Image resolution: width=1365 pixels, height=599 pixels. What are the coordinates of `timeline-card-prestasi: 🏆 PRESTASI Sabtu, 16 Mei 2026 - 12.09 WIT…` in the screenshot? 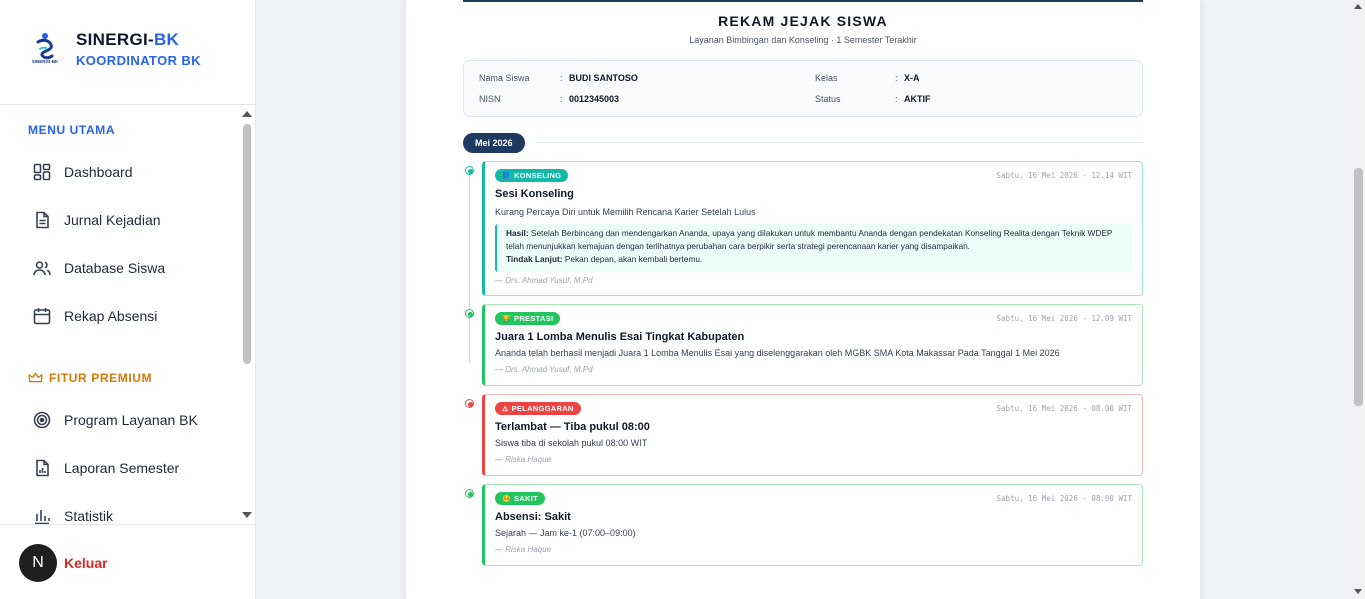 It's located at (812, 345).